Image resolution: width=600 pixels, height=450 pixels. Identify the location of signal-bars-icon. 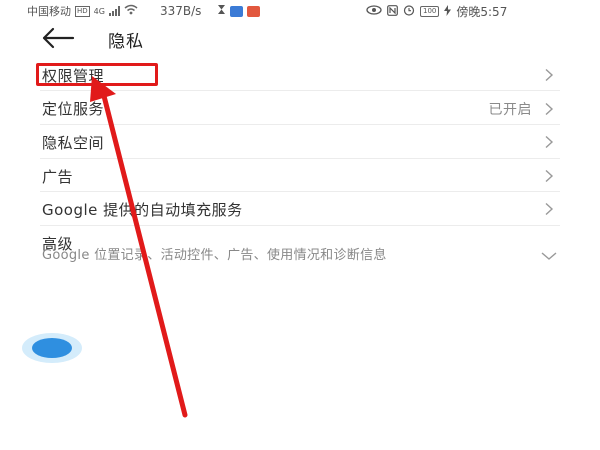
(114, 11).